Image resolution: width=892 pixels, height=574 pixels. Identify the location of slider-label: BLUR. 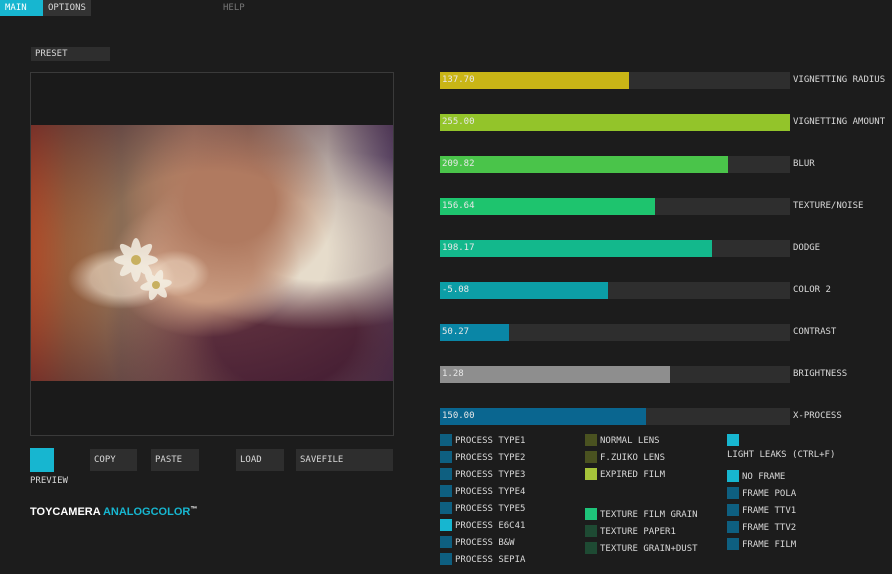
(804, 164).